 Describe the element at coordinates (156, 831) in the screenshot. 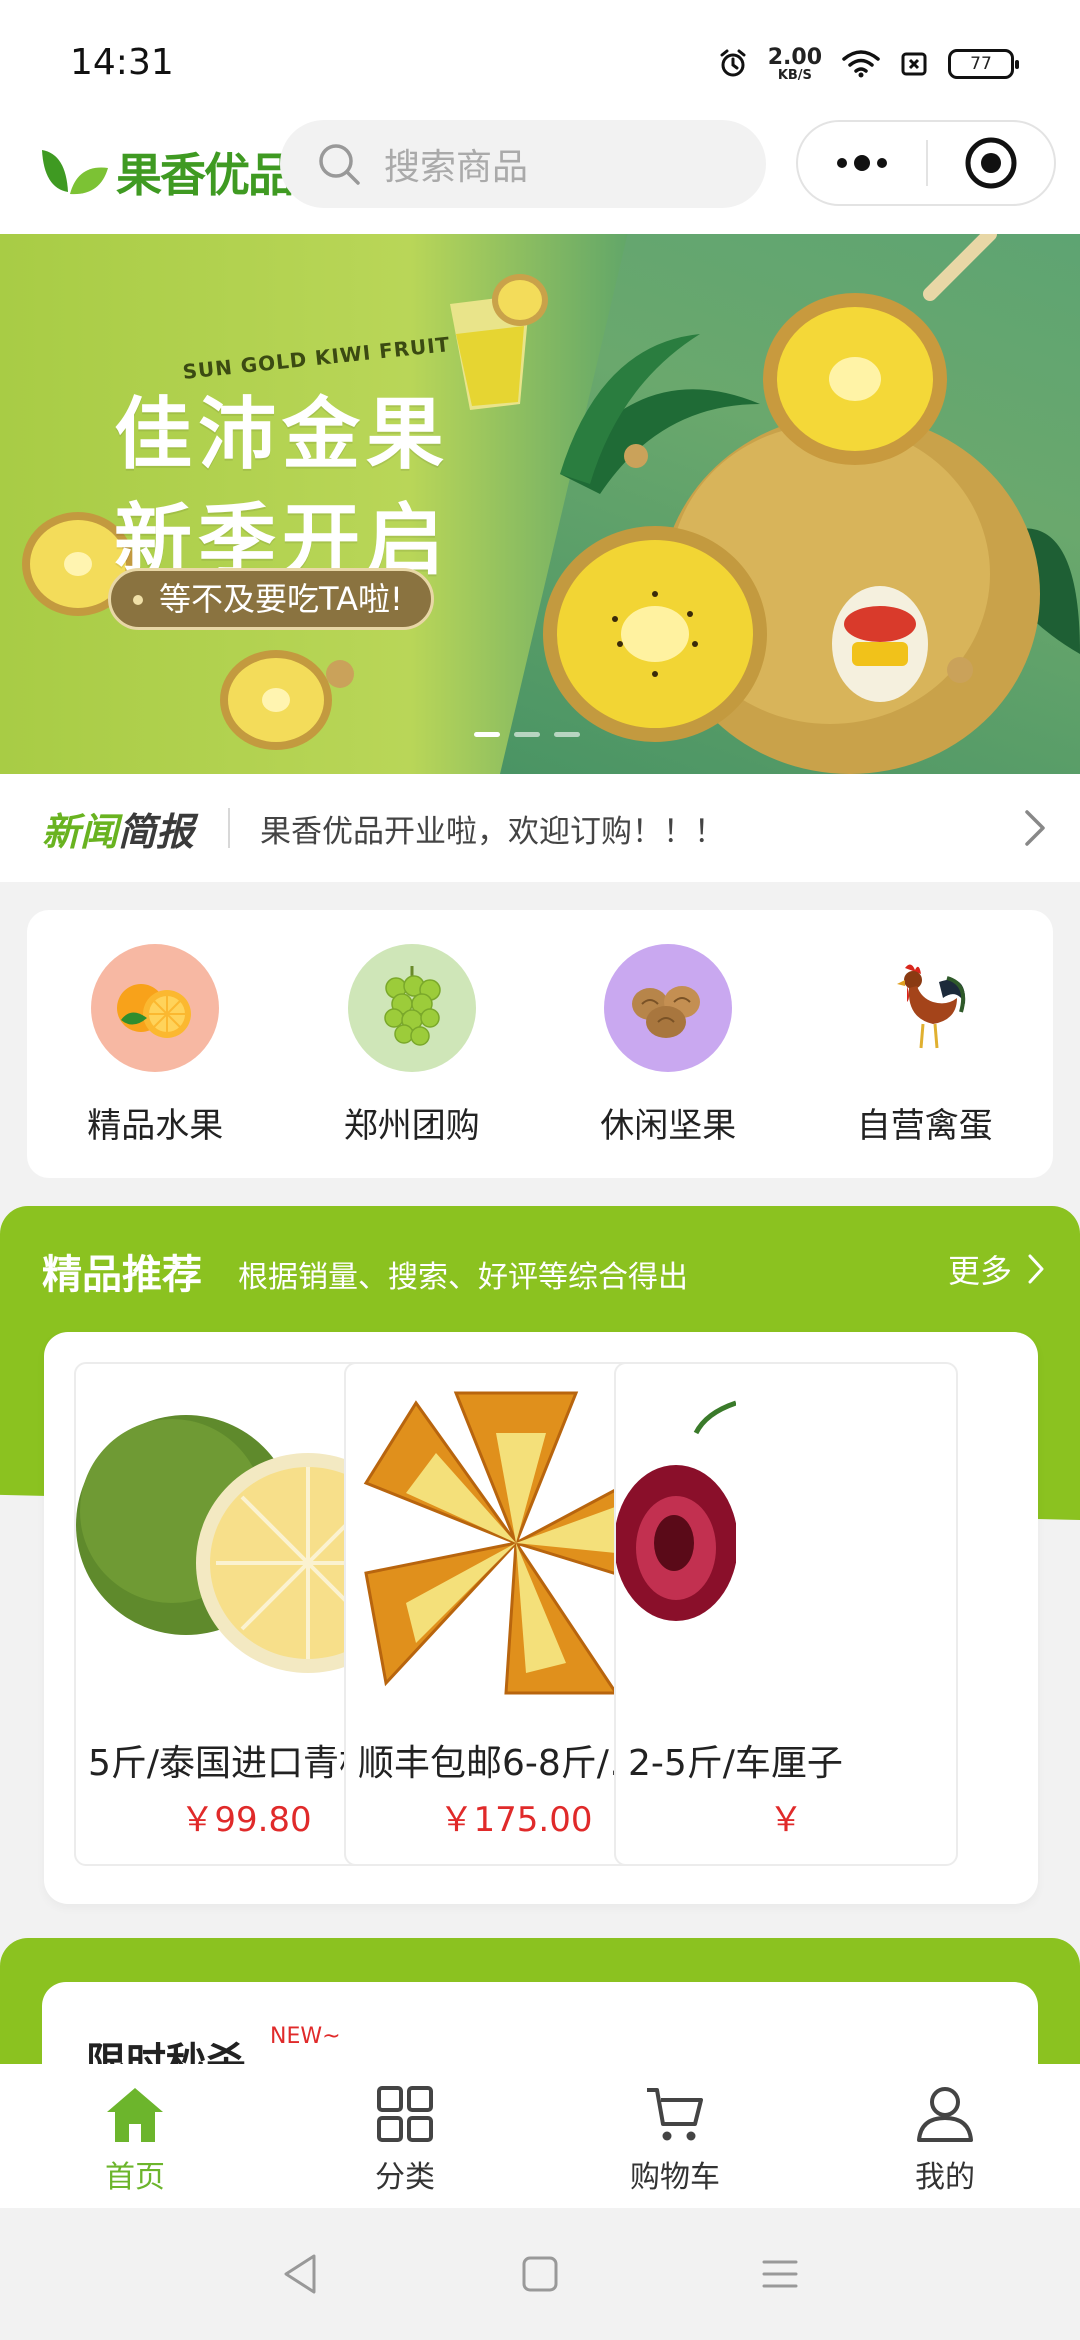

I see `news-tag-part2: 简报` at that location.